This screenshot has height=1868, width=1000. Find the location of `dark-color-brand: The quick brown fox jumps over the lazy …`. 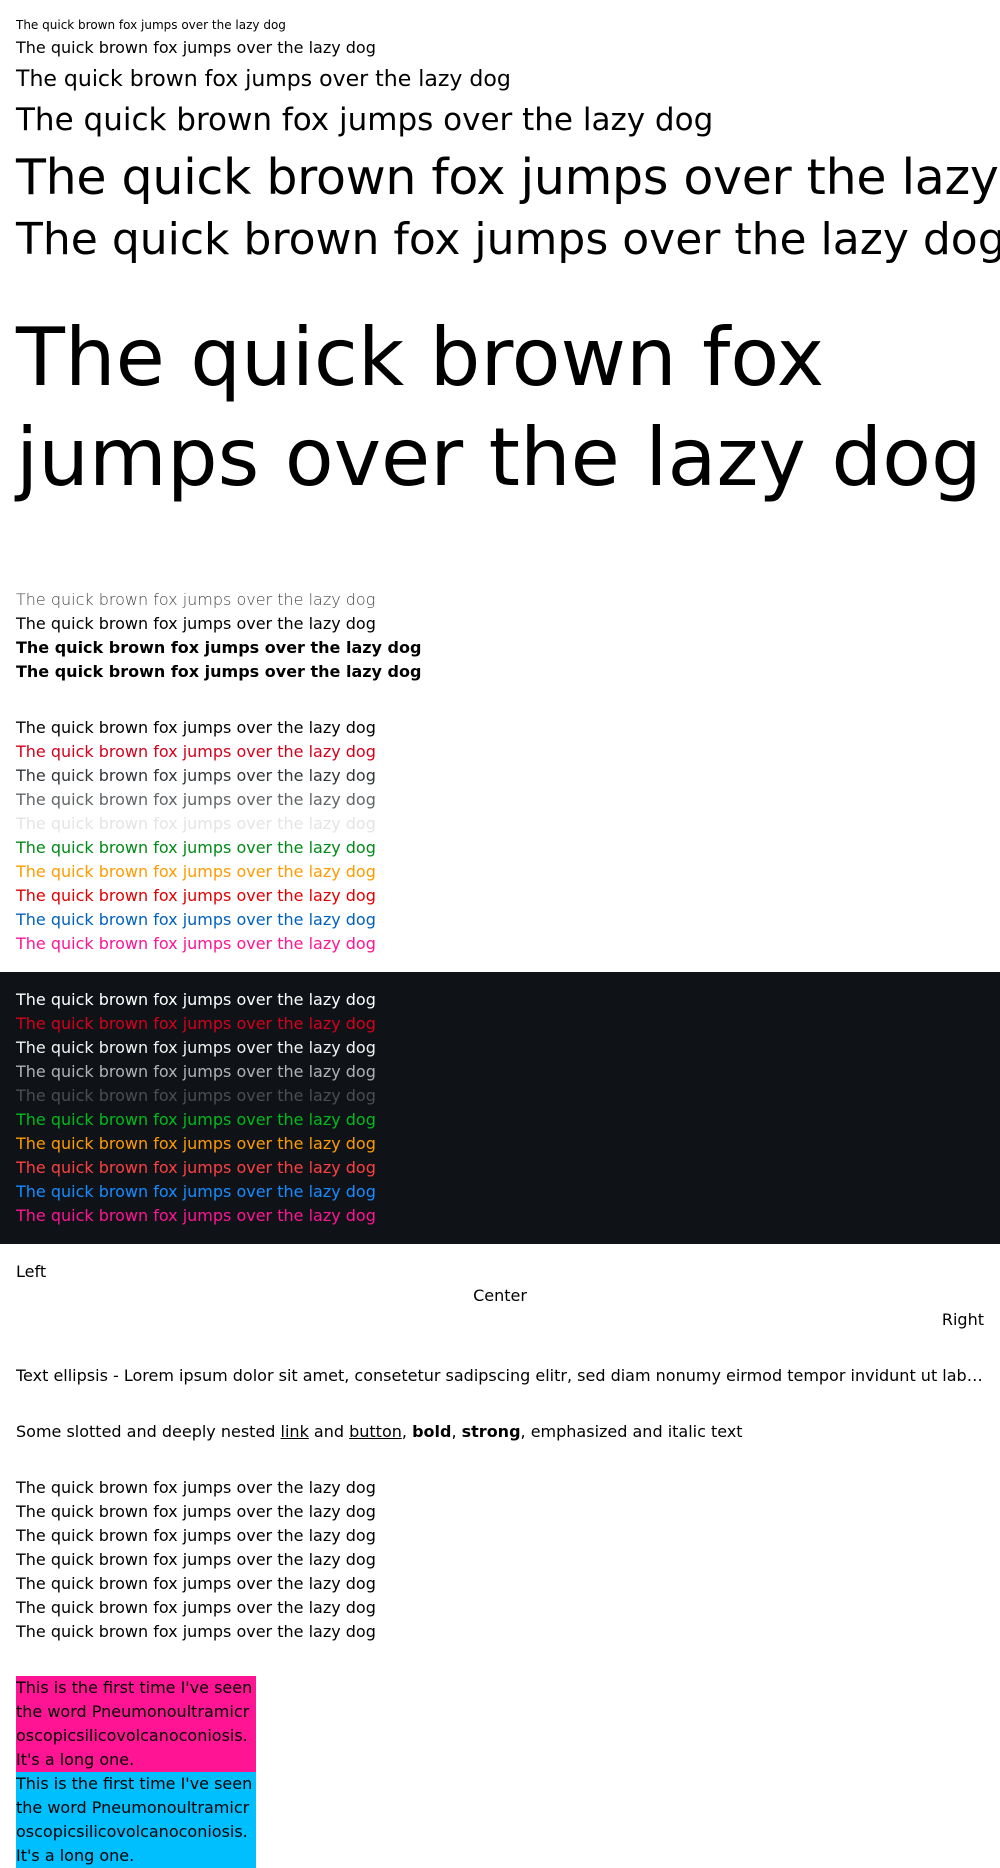

dark-color-brand: The quick brown fox jumps over the lazy … is located at coordinates (196, 1023).